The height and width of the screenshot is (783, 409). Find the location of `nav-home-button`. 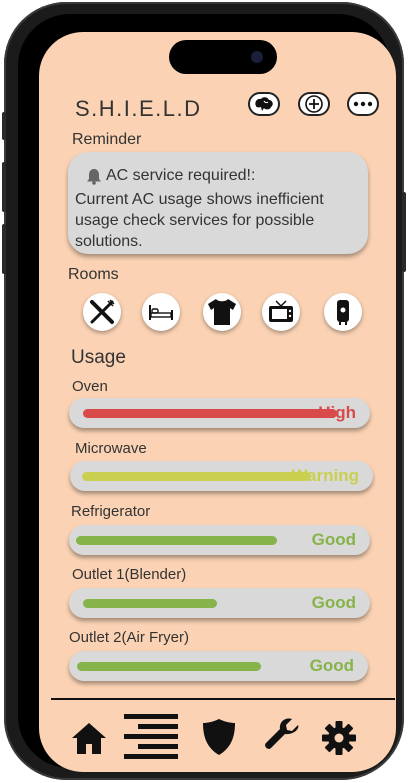

nav-home-button is located at coordinates (89, 738).